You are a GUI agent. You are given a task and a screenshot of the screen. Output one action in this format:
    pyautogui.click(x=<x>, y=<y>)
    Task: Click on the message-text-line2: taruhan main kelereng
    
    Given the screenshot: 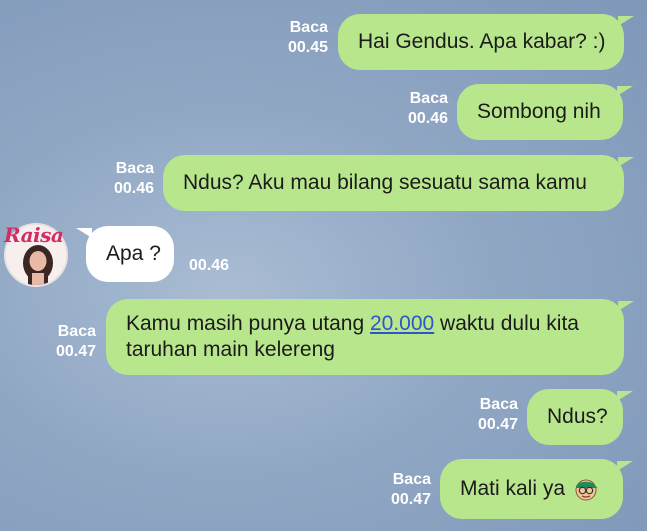 What is the action you would take?
    pyautogui.click(x=230, y=349)
    